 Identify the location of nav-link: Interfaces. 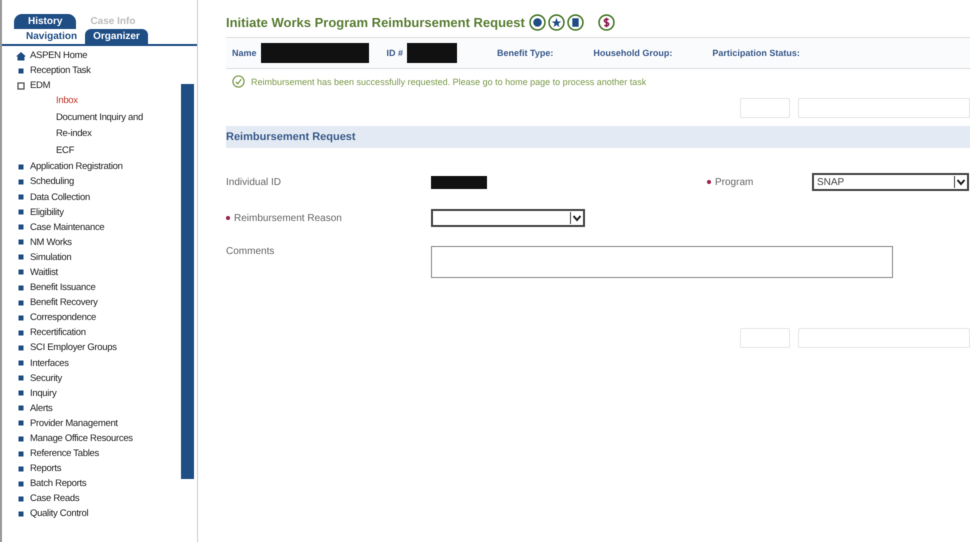
(49, 363).